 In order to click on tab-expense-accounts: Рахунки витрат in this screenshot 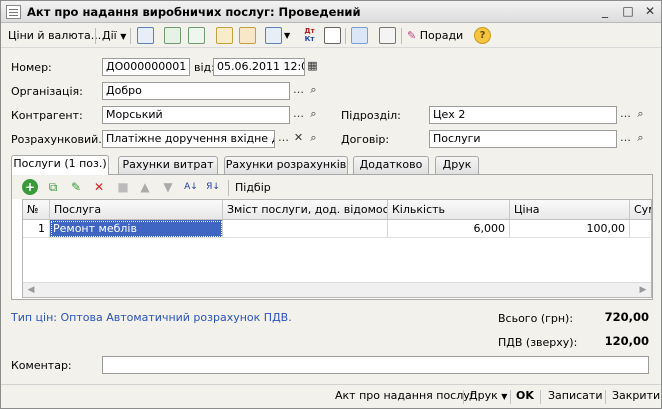, I will do `click(168, 165)`.